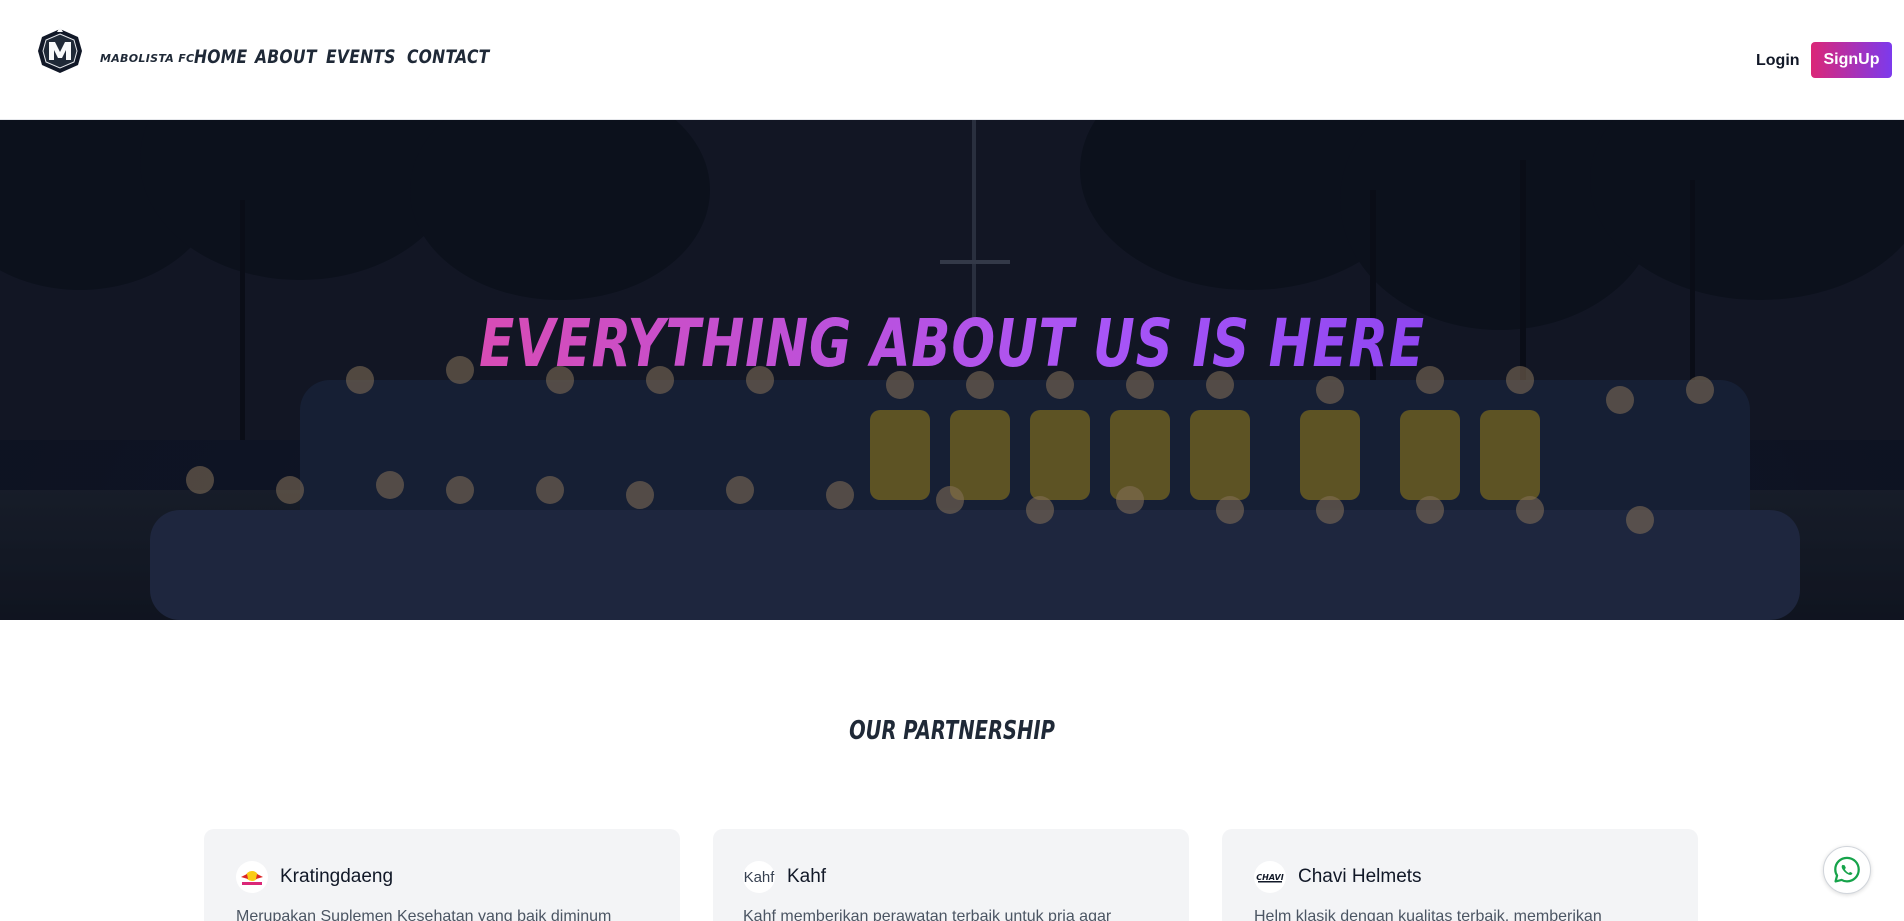 This screenshot has height=921, width=1904. I want to click on kratingdaeng-logo-icon, so click(252, 877).